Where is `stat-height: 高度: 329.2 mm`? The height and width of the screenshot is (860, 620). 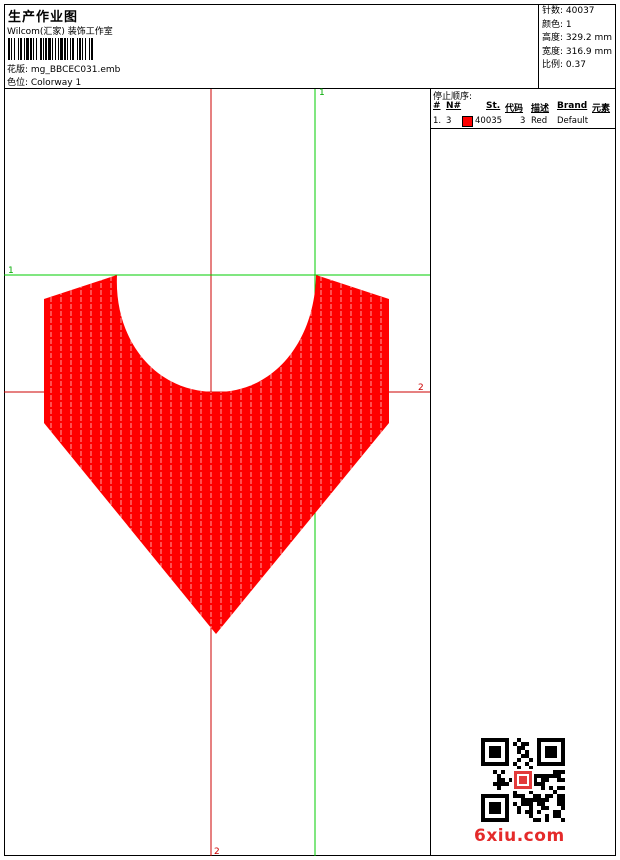
stat-height: 高度: 329.2 mm is located at coordinates (577, 38).